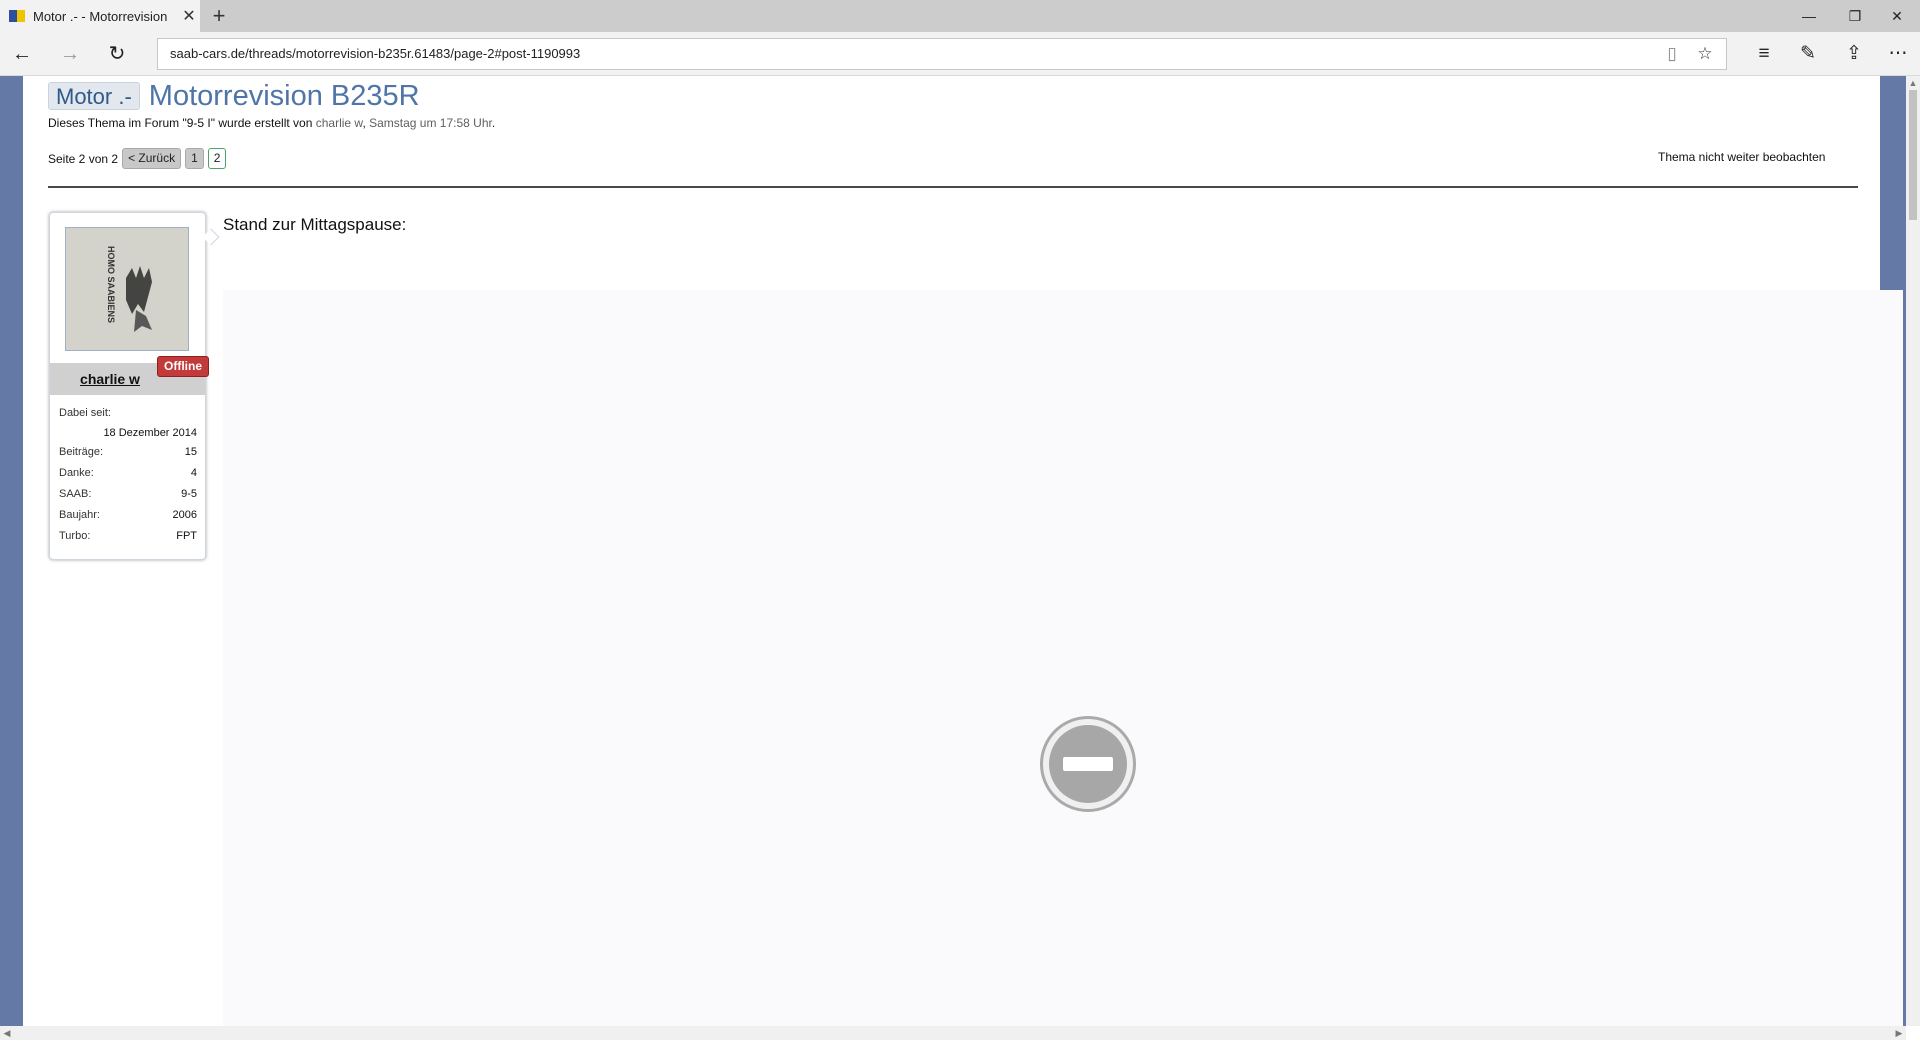 This screenshot has width=1920, height=1040. What do you see at coordinates (284, 95) in the screenshot?
I see `thread-title: Motorrevision B235R` at bounding box center [284, 95].